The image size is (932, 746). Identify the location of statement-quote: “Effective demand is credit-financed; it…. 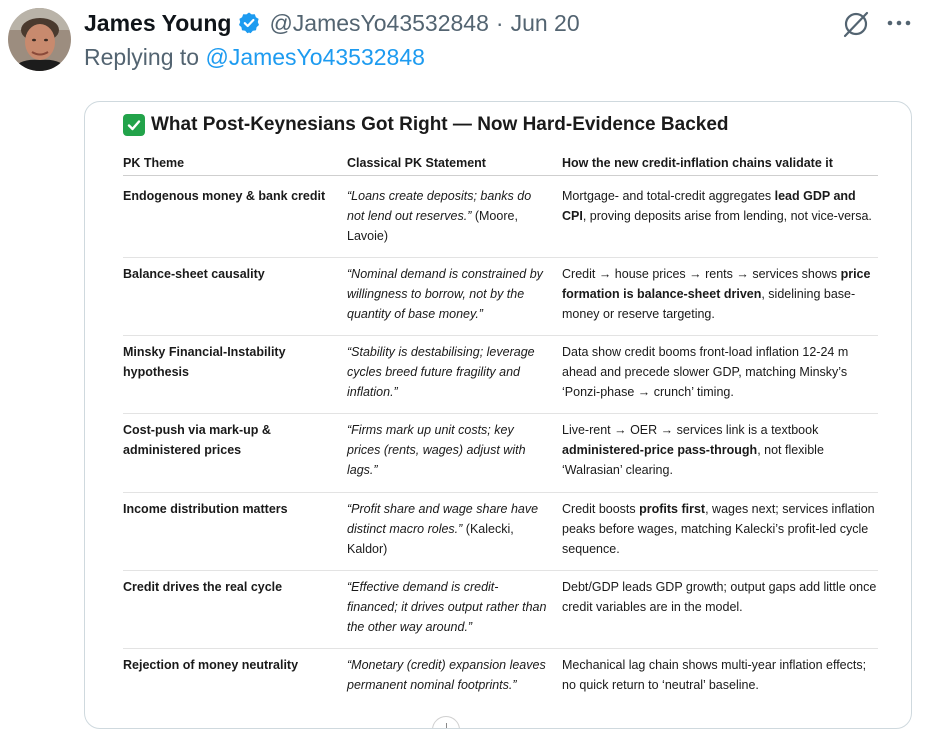
(447, 607).